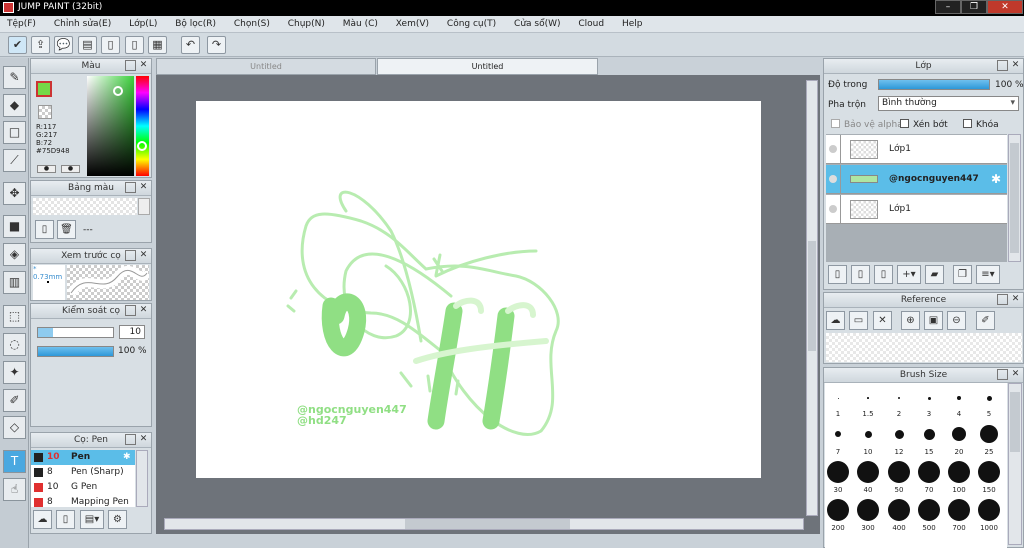 This screenshot has width=1024, height=548. What do you see at coordinates (812, 298) in the screenshot?
I see `canvas-vertical-scrollbar` at bounding box center [812, 298].